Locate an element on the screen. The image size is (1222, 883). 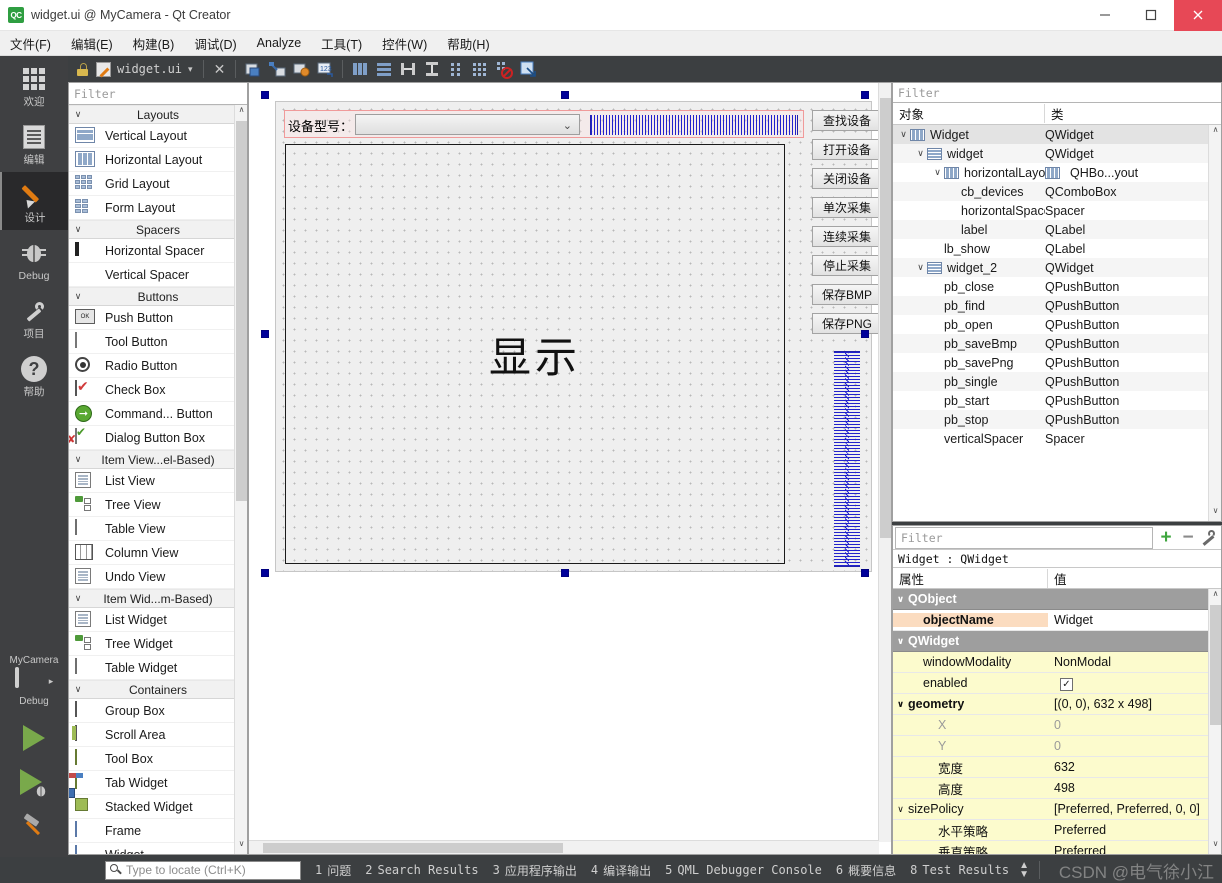
canvas-vertical-scrollbar is located at coordinates (884, 462).